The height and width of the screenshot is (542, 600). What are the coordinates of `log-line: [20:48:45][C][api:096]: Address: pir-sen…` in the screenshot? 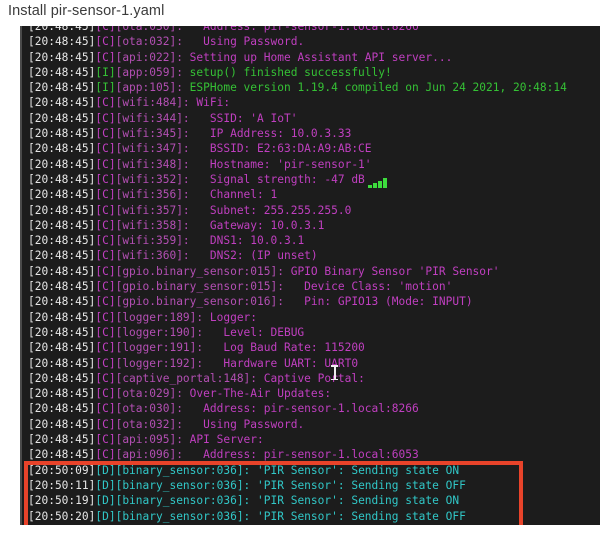 It's located at (314, 454).